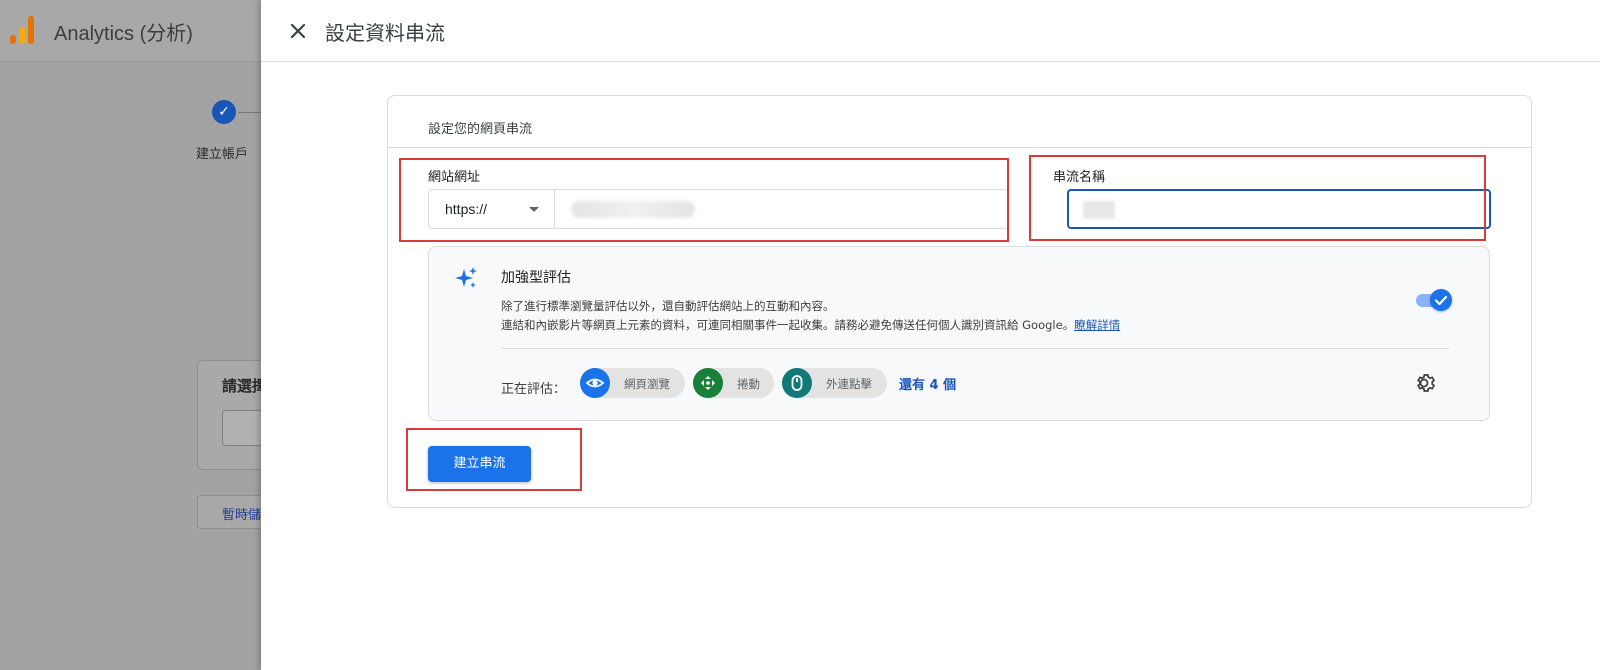 This screenshot has height=670, width=1600. Describe the element at coordinates (748, 384) in the screenshot. I see `chip-scrolls-label: 捲動` at that location.